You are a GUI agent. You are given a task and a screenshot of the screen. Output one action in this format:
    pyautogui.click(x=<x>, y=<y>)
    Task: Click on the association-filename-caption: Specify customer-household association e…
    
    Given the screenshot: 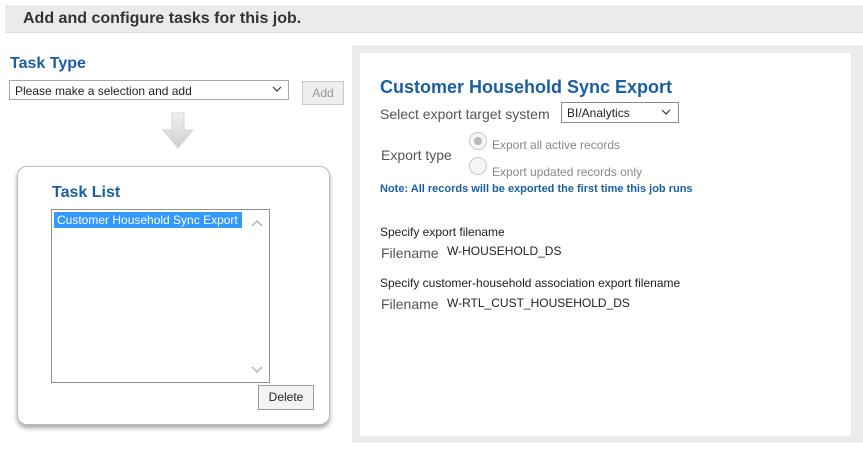 What is the action you would take?
    pyautogui.click(x=530, y=283)
    